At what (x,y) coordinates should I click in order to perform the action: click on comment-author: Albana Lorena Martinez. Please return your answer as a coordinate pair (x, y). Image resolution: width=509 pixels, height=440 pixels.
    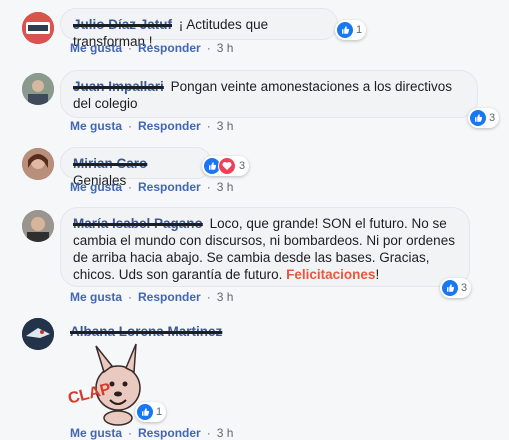
    Looking at the image, I should click on (146, 331).